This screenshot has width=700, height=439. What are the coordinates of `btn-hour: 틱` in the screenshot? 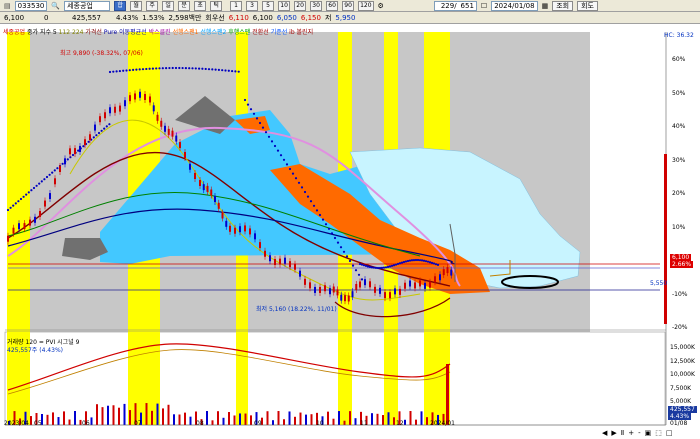 It's located at (216, 5).